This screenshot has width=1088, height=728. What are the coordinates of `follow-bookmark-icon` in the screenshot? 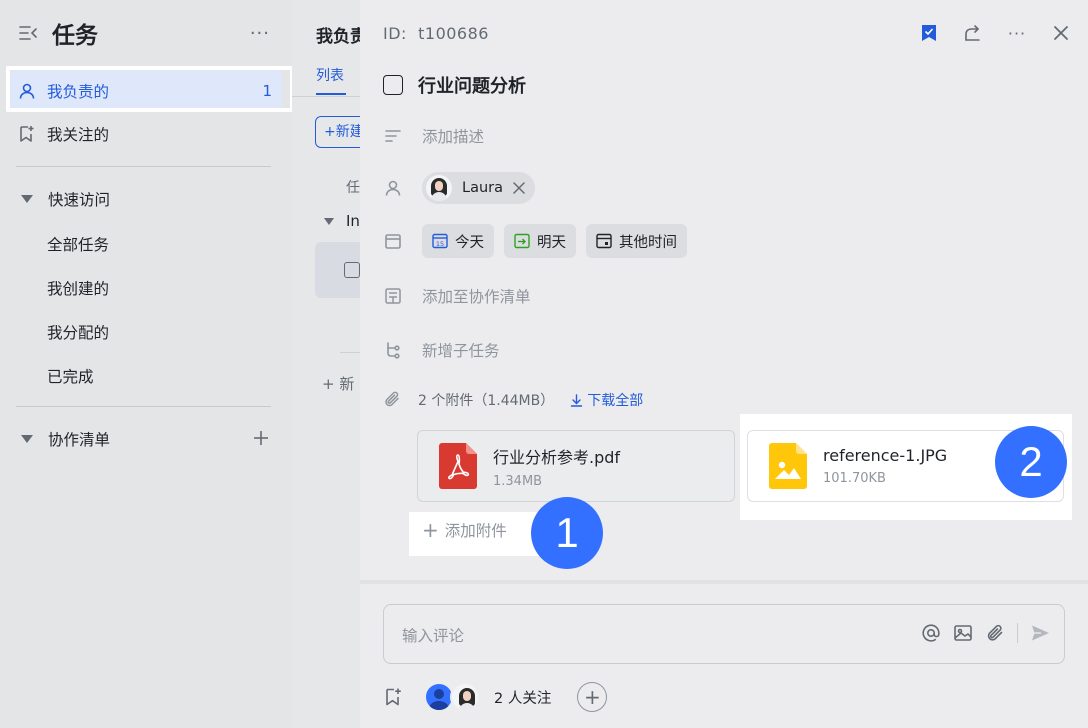 It's located at (393, 697).